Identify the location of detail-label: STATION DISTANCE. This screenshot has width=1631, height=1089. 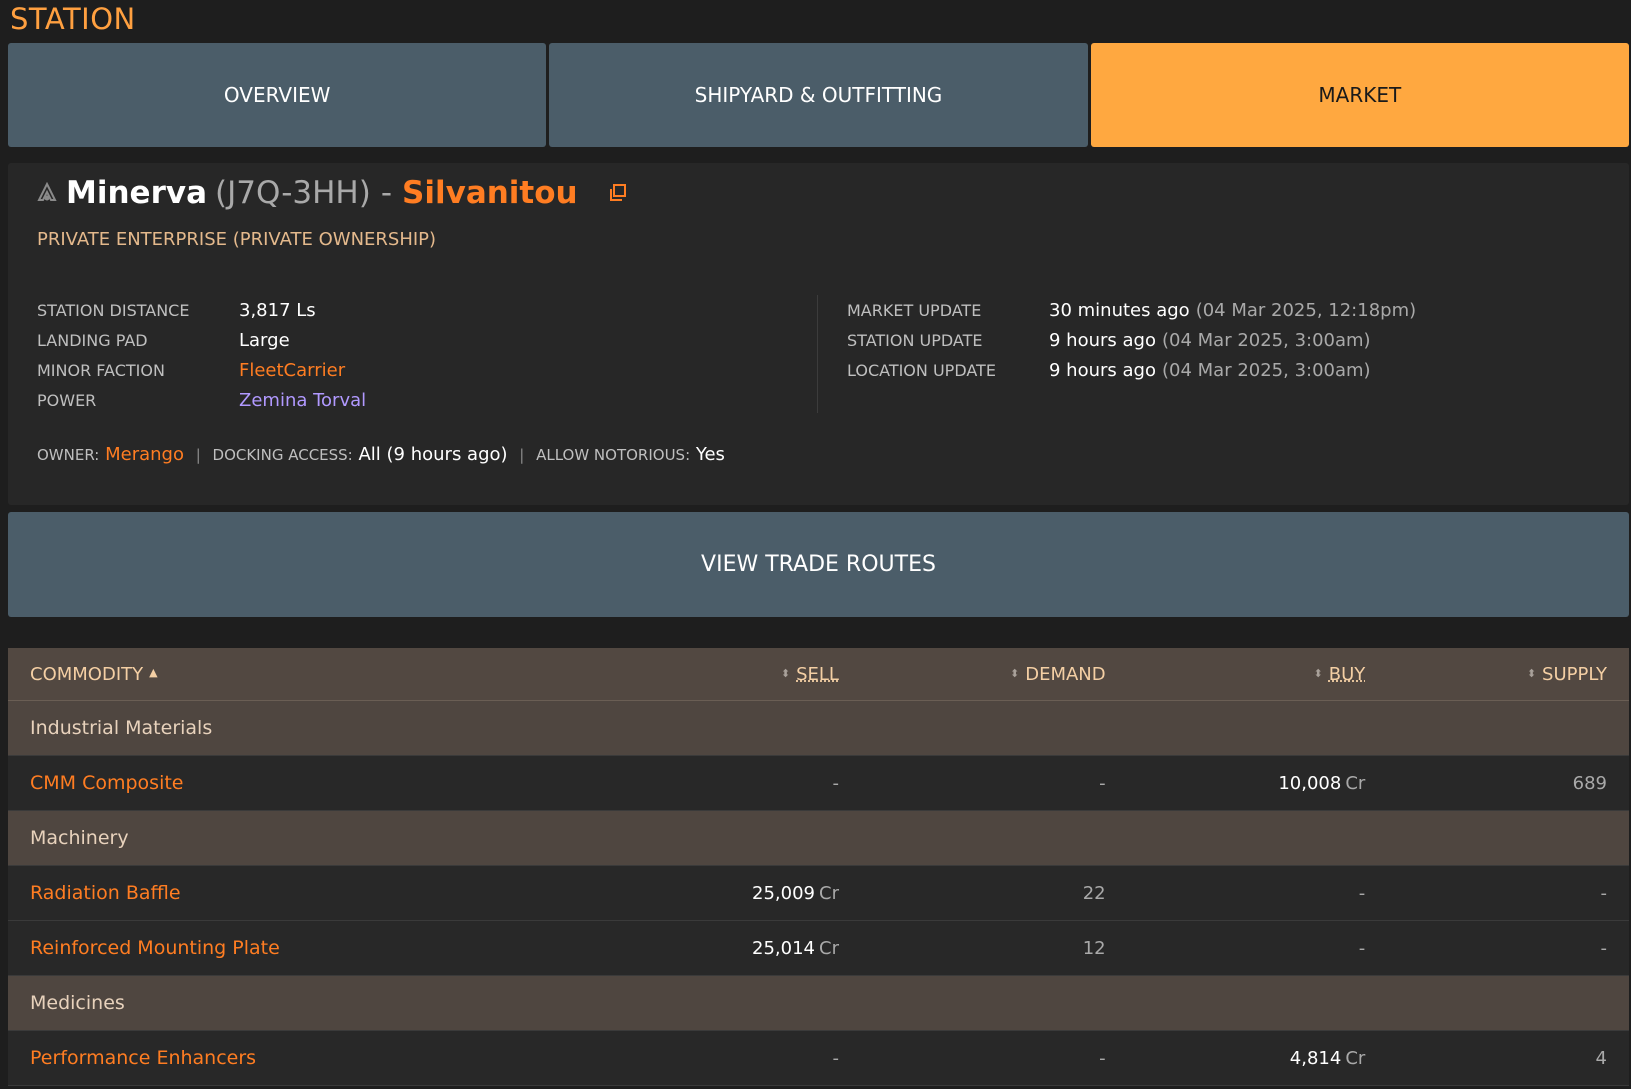
(113, 310).